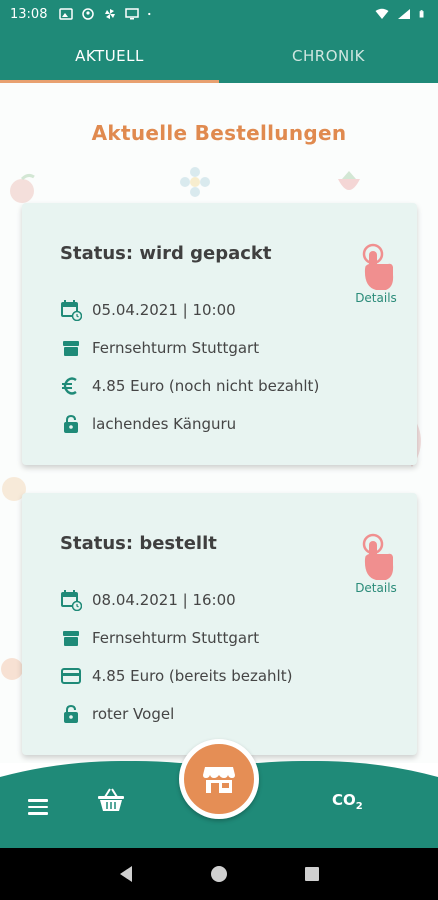 This screenshot has width=438, height=900. I want to click on monitor-icon, so click(132, 14).